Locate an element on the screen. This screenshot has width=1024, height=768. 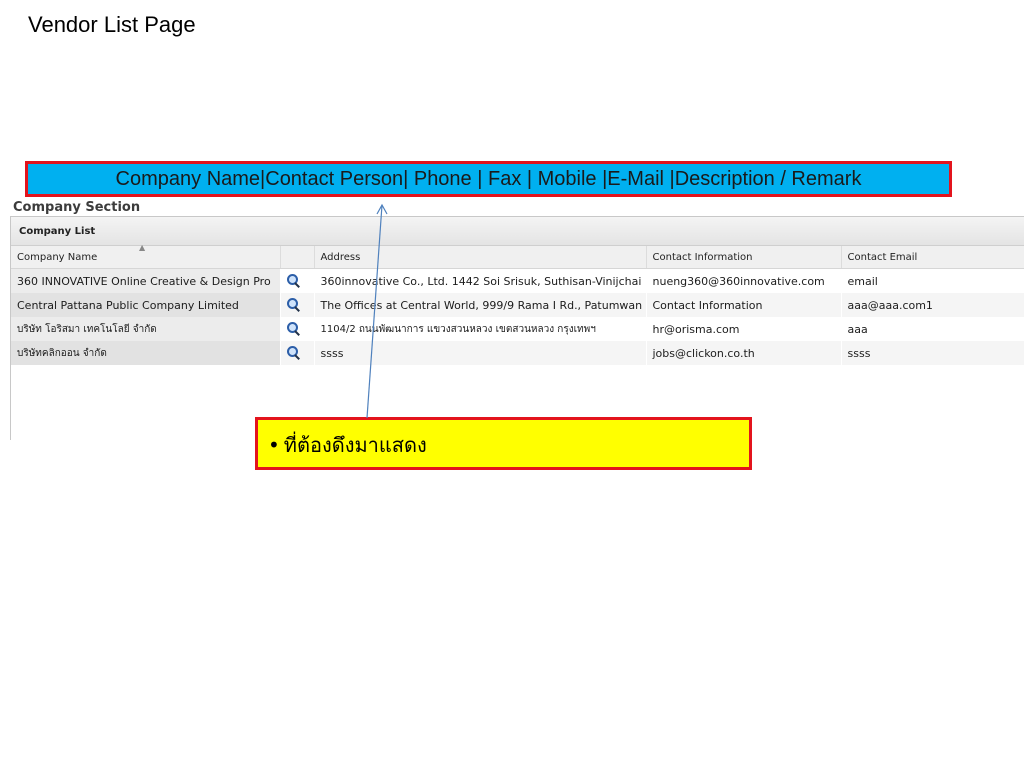
cell-company-name: Central Pattana Public Company Limited is located at coordinates (146, 305).